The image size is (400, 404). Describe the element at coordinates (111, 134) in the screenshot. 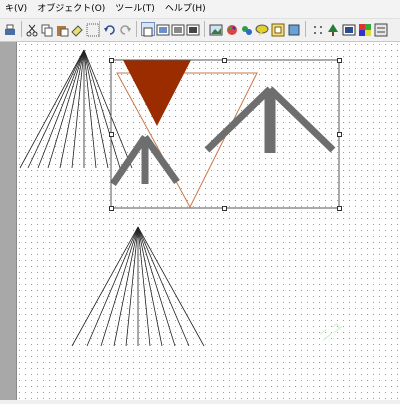

I see `resize-handle-left` at that location.